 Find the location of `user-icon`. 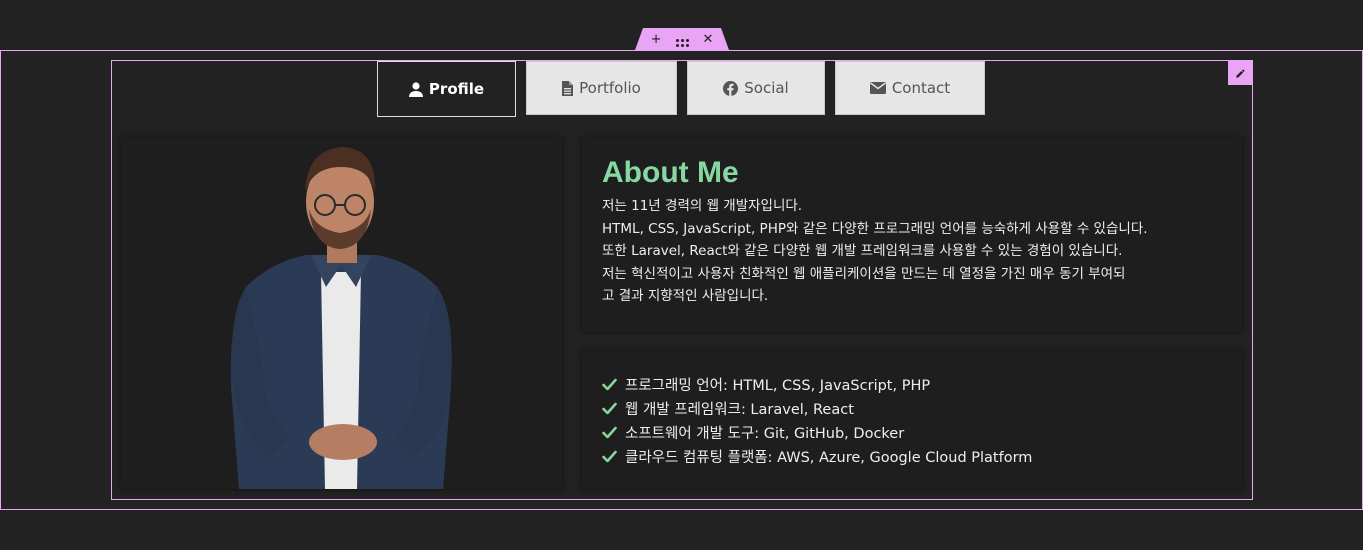

user-icon is located at coordinates (415, 89).